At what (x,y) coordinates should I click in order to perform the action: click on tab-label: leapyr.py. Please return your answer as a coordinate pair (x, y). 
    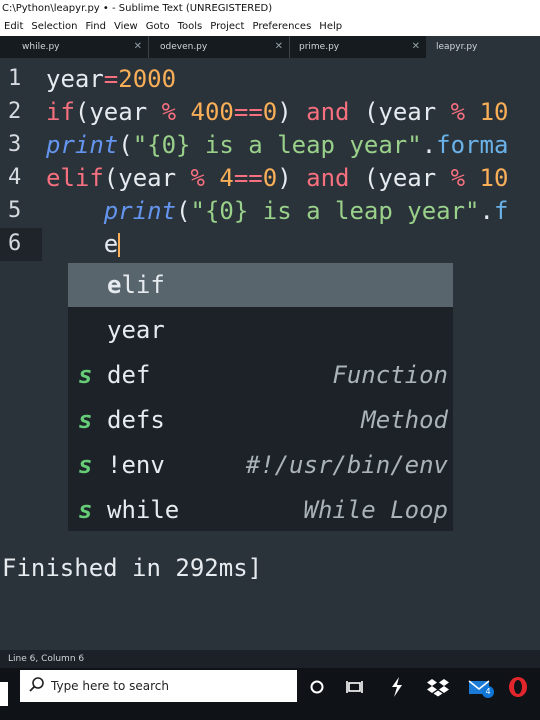
    Looking at the image, I should click on (457, 47).